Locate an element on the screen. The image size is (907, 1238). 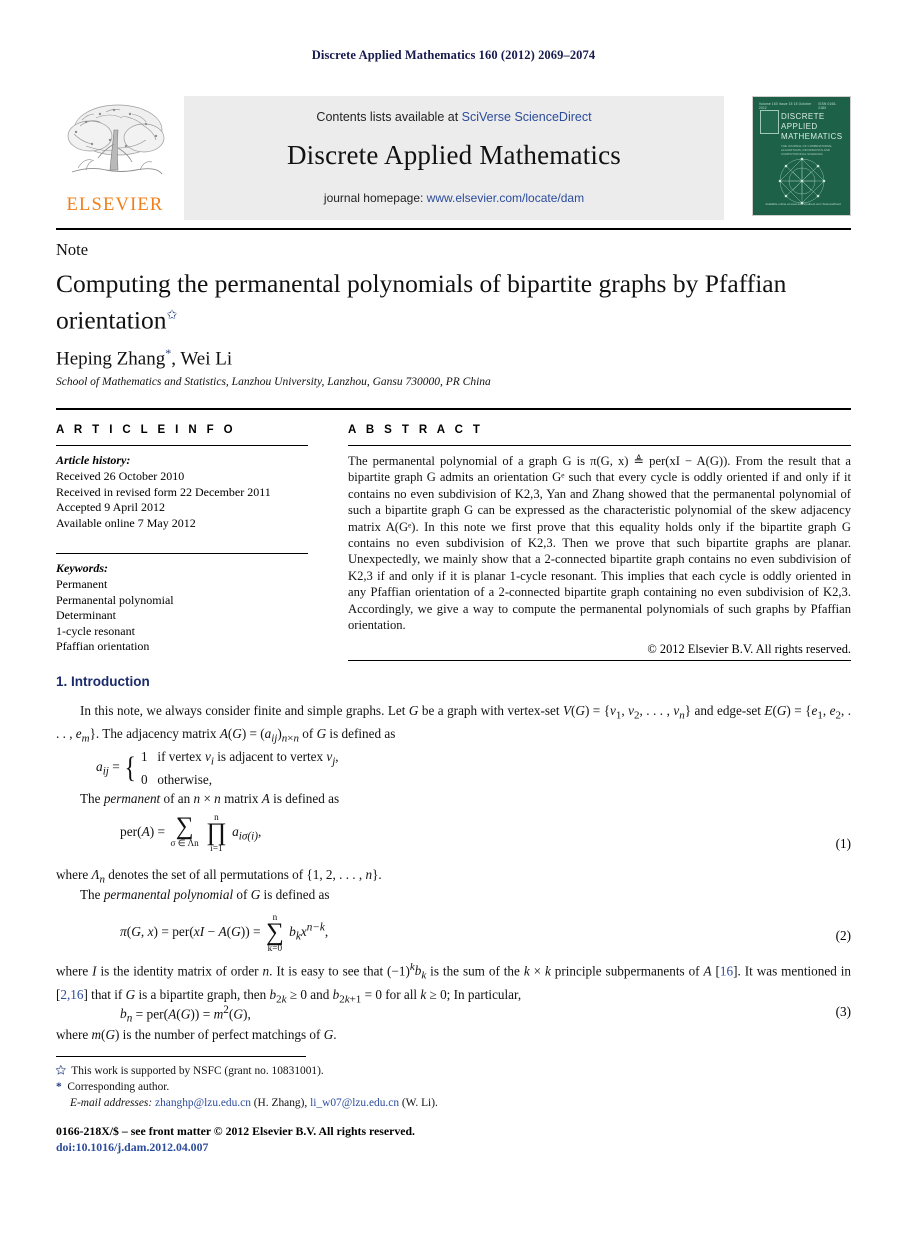
history-online: Available online 7 May 2012 is located at coordinates (126, 522).